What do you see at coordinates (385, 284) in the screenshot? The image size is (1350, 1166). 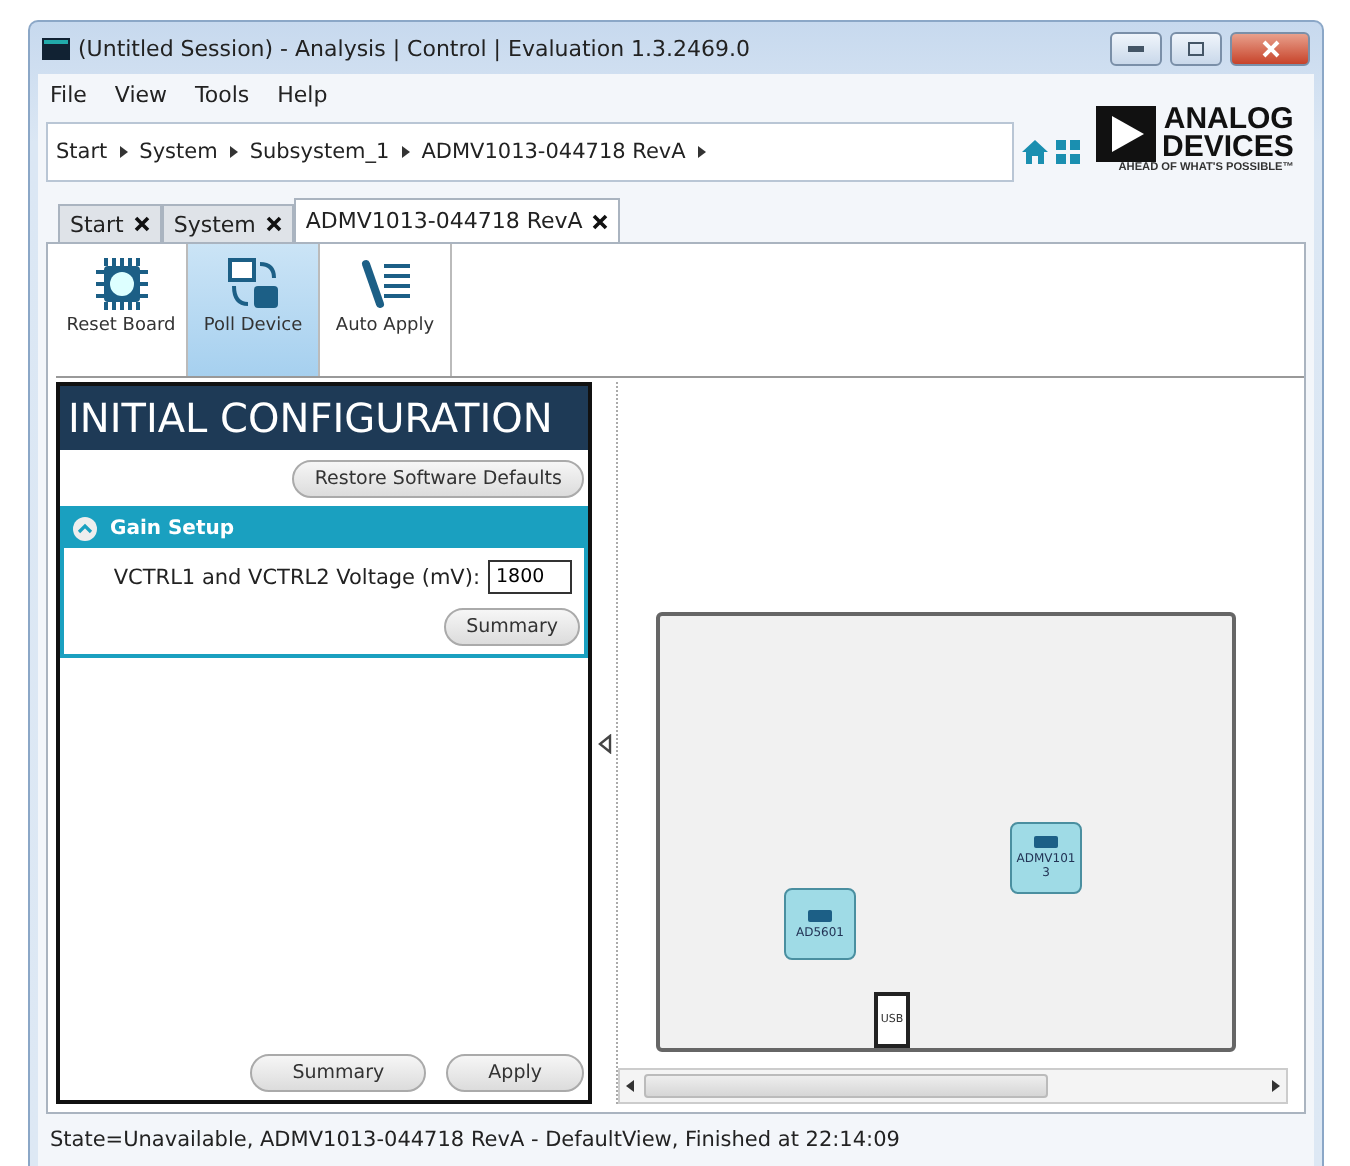 I see `wand-list-icon` at bounding box center [385, 284].